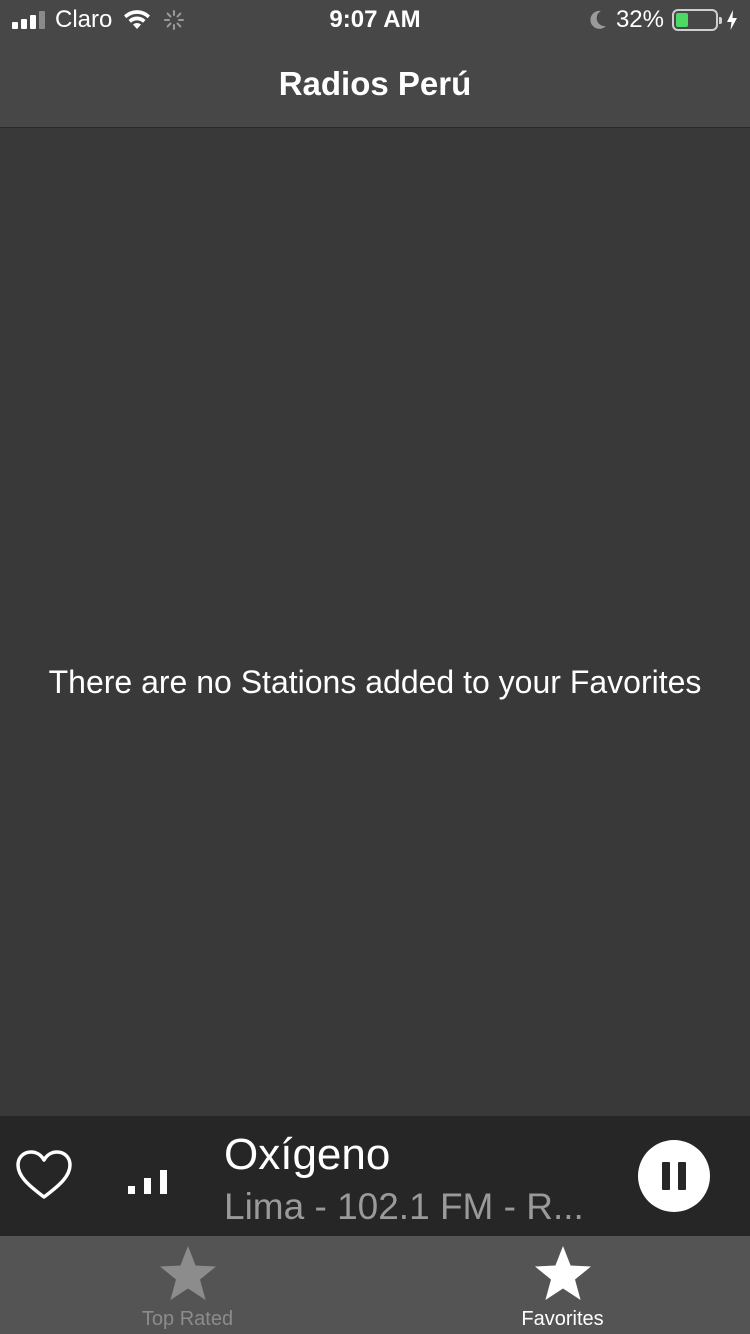 Image resolution: width=750 pixels, height=1334 pixels. Describe the element at coordinates (375, 20) in the screenshot. I see `status-bar: Claro 9:07 AM 32%` at that location.